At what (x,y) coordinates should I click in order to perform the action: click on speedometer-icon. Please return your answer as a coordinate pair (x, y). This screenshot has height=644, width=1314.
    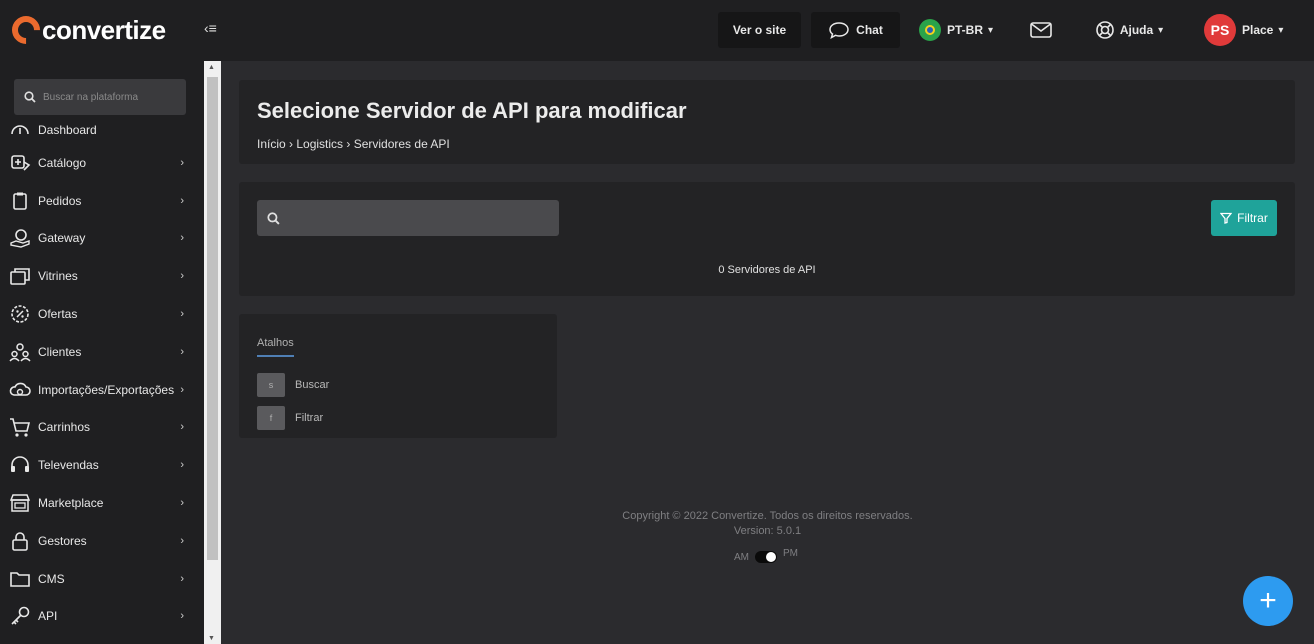
    Looking at the image, I should click on (20, 130).